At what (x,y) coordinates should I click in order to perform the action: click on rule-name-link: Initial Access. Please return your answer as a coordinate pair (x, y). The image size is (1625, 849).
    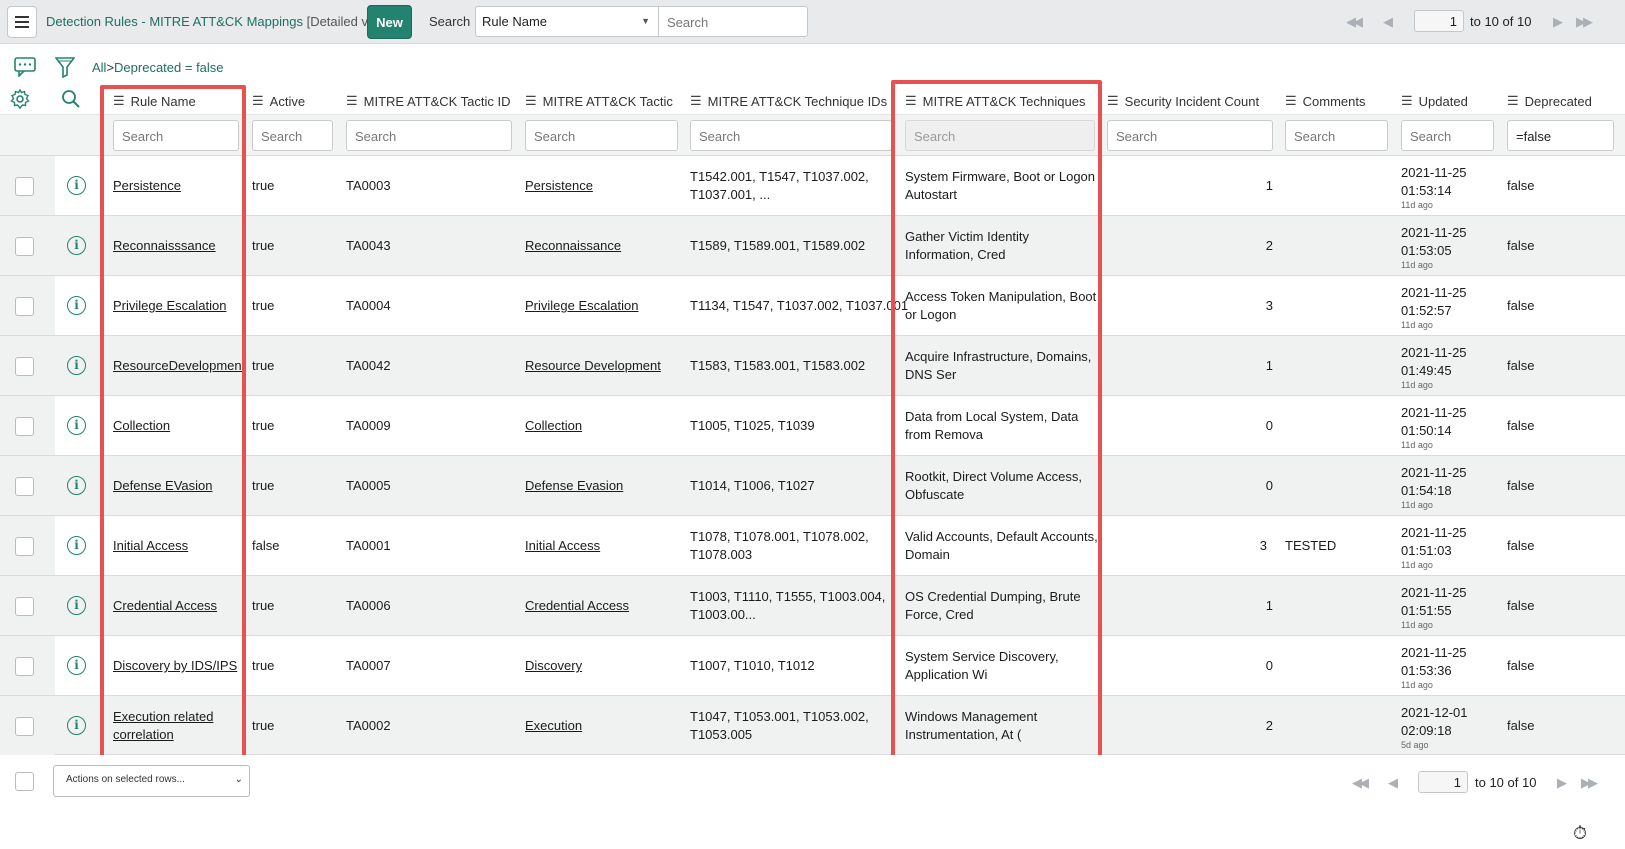
    Looking at the image, I should click on (150, 546).